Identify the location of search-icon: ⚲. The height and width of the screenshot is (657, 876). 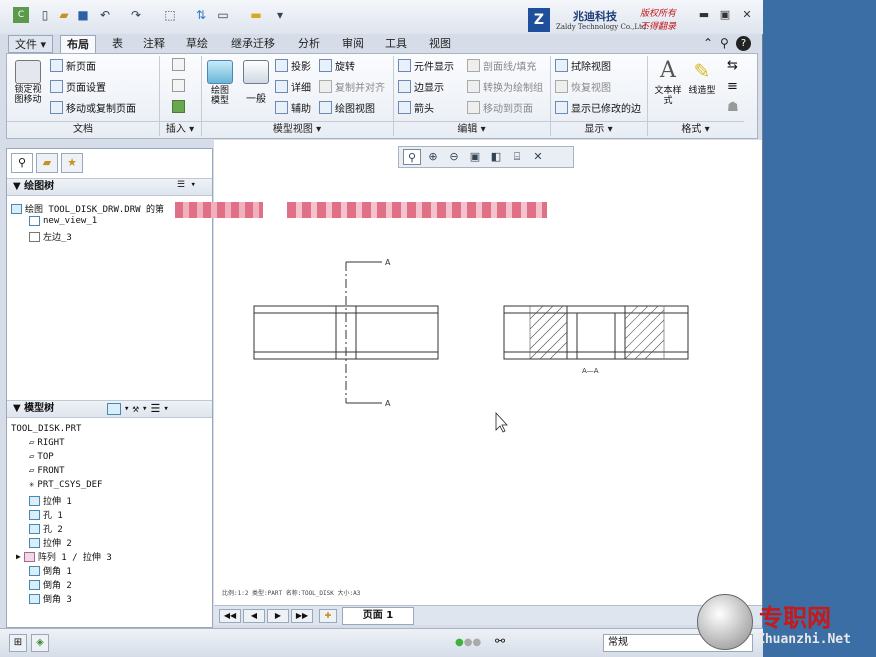
(724, 44).